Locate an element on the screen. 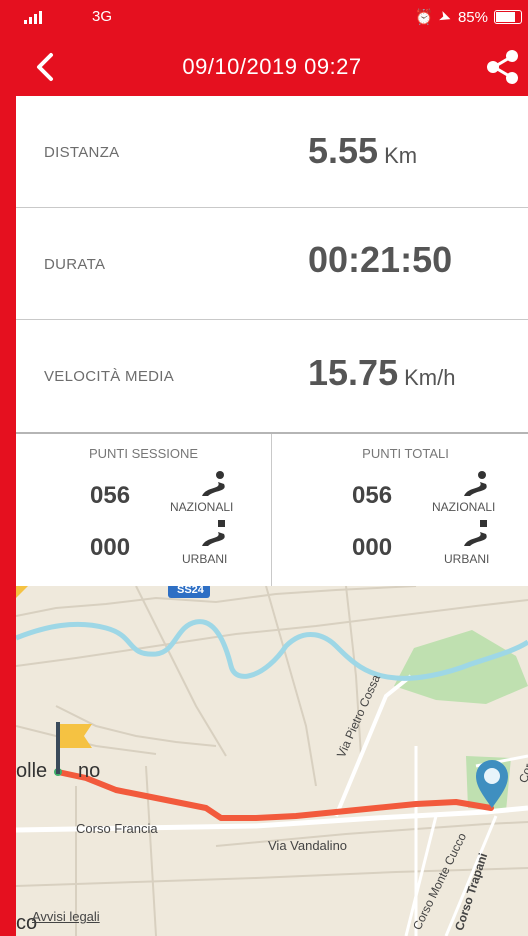 The height and width of the screenshot is (936, 528). share-button is located at coordinates (502, 67).